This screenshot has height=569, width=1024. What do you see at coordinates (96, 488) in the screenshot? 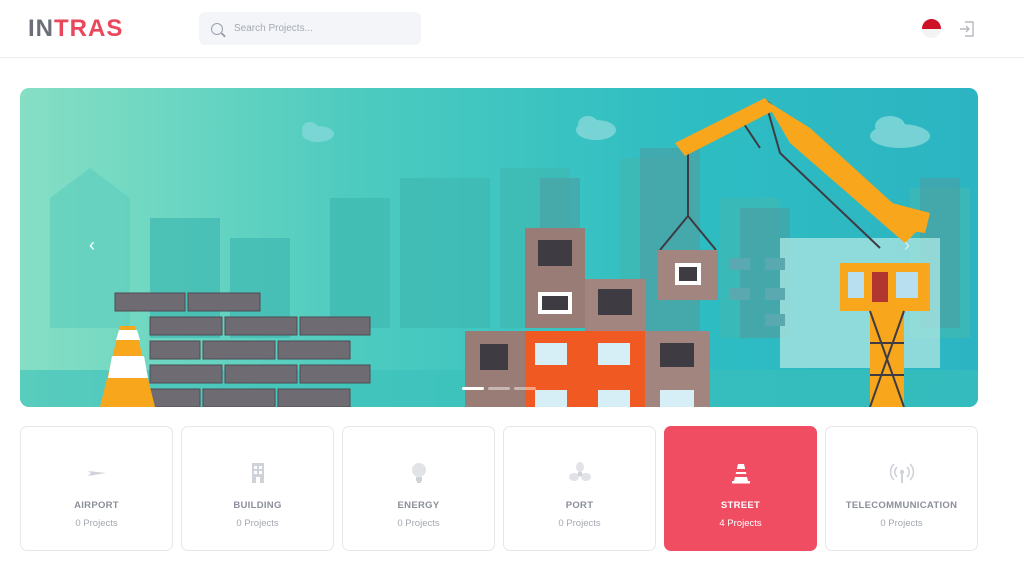
I see `category-card-airport: AIRPORT 0 Projects` at bounding box center [96, 488].